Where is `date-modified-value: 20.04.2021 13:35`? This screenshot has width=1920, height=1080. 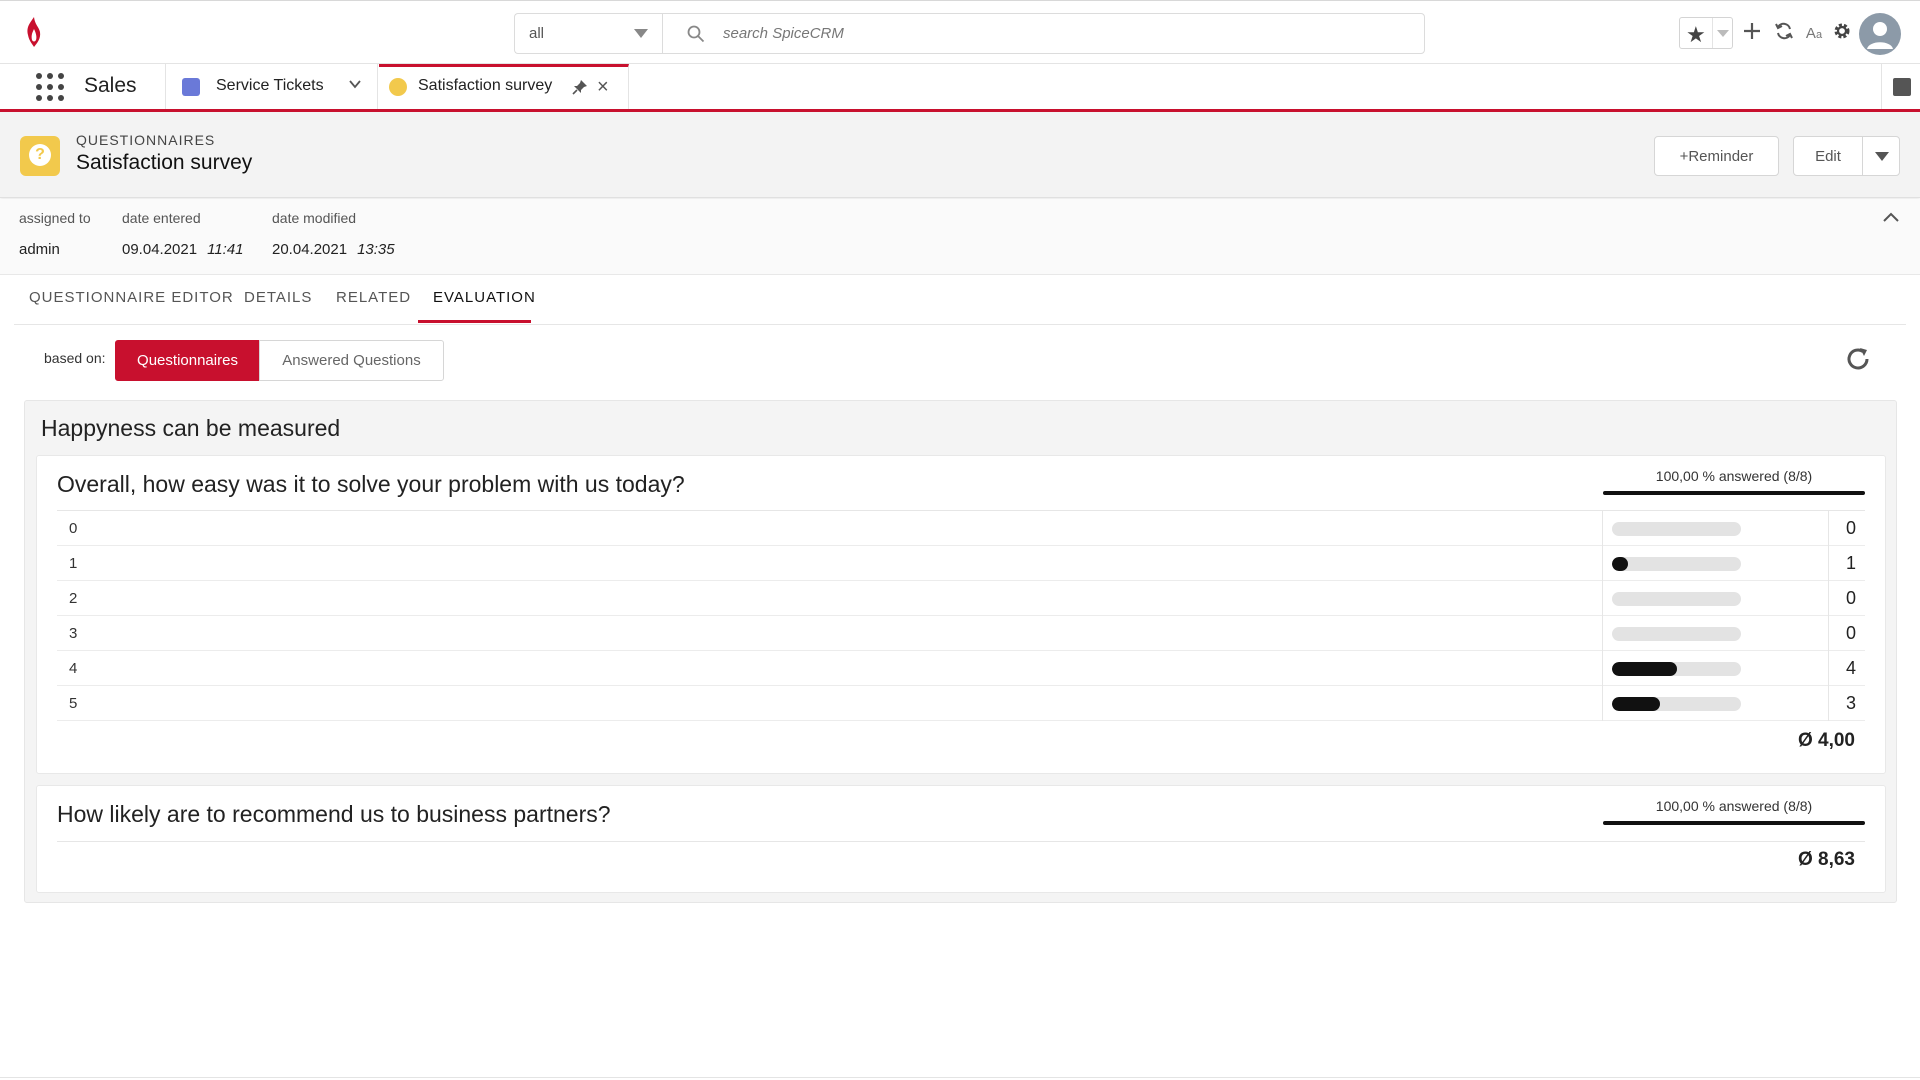
date-modified-value: 20.04.2021 13:35 is located at coordinates (333, 249).